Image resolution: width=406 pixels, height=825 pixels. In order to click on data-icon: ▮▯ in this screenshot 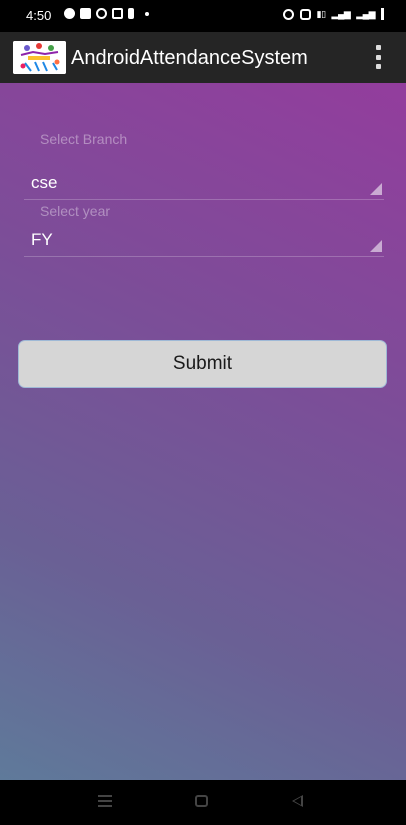, I will do `click(321, 13)`.